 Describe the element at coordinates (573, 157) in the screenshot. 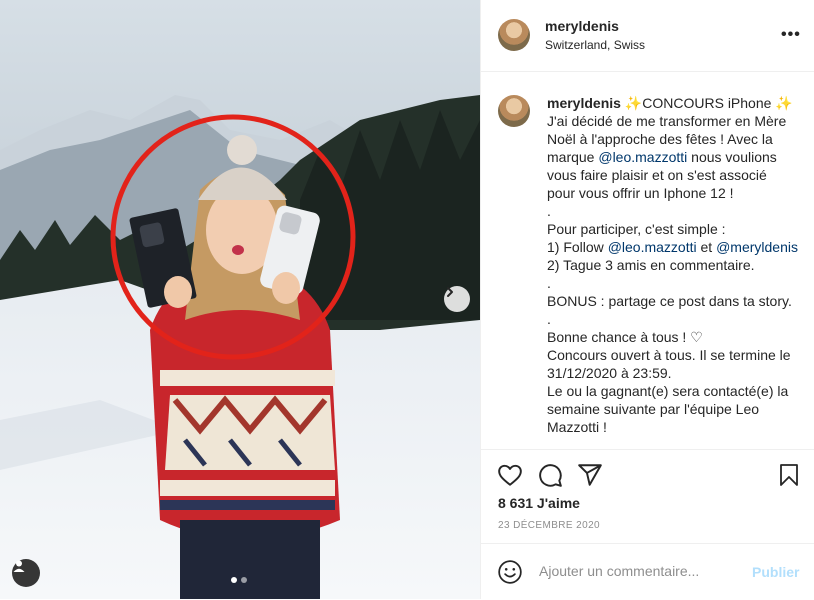

I see `caption-fragment: marque` at that location.